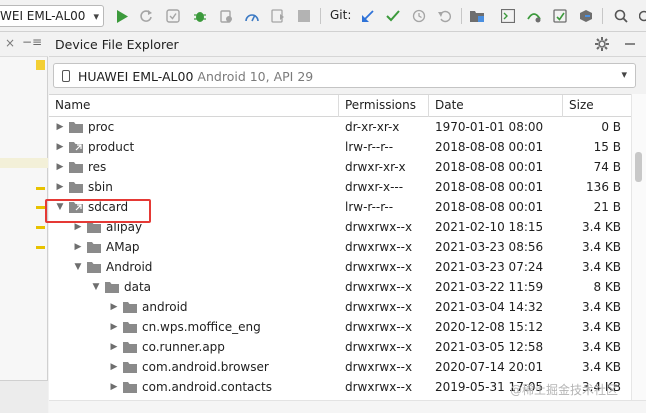 Image resolution: width=646 pixels, height=413 pixels. I want to click on table-row: ▶ sbin drwxr-x--- 2018-08-08 00:01 136 B, so click(340, 187).